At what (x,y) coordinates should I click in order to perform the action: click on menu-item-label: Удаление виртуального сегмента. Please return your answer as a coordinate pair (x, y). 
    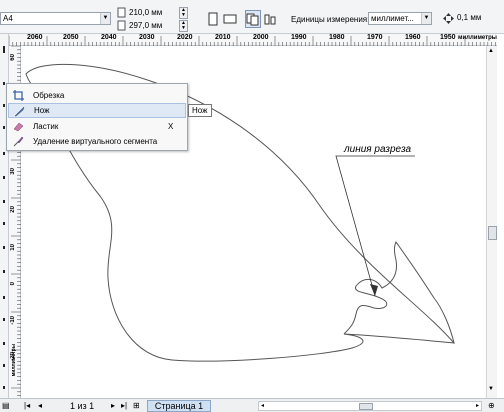
    Looking at the image, I should click on (95, 141).